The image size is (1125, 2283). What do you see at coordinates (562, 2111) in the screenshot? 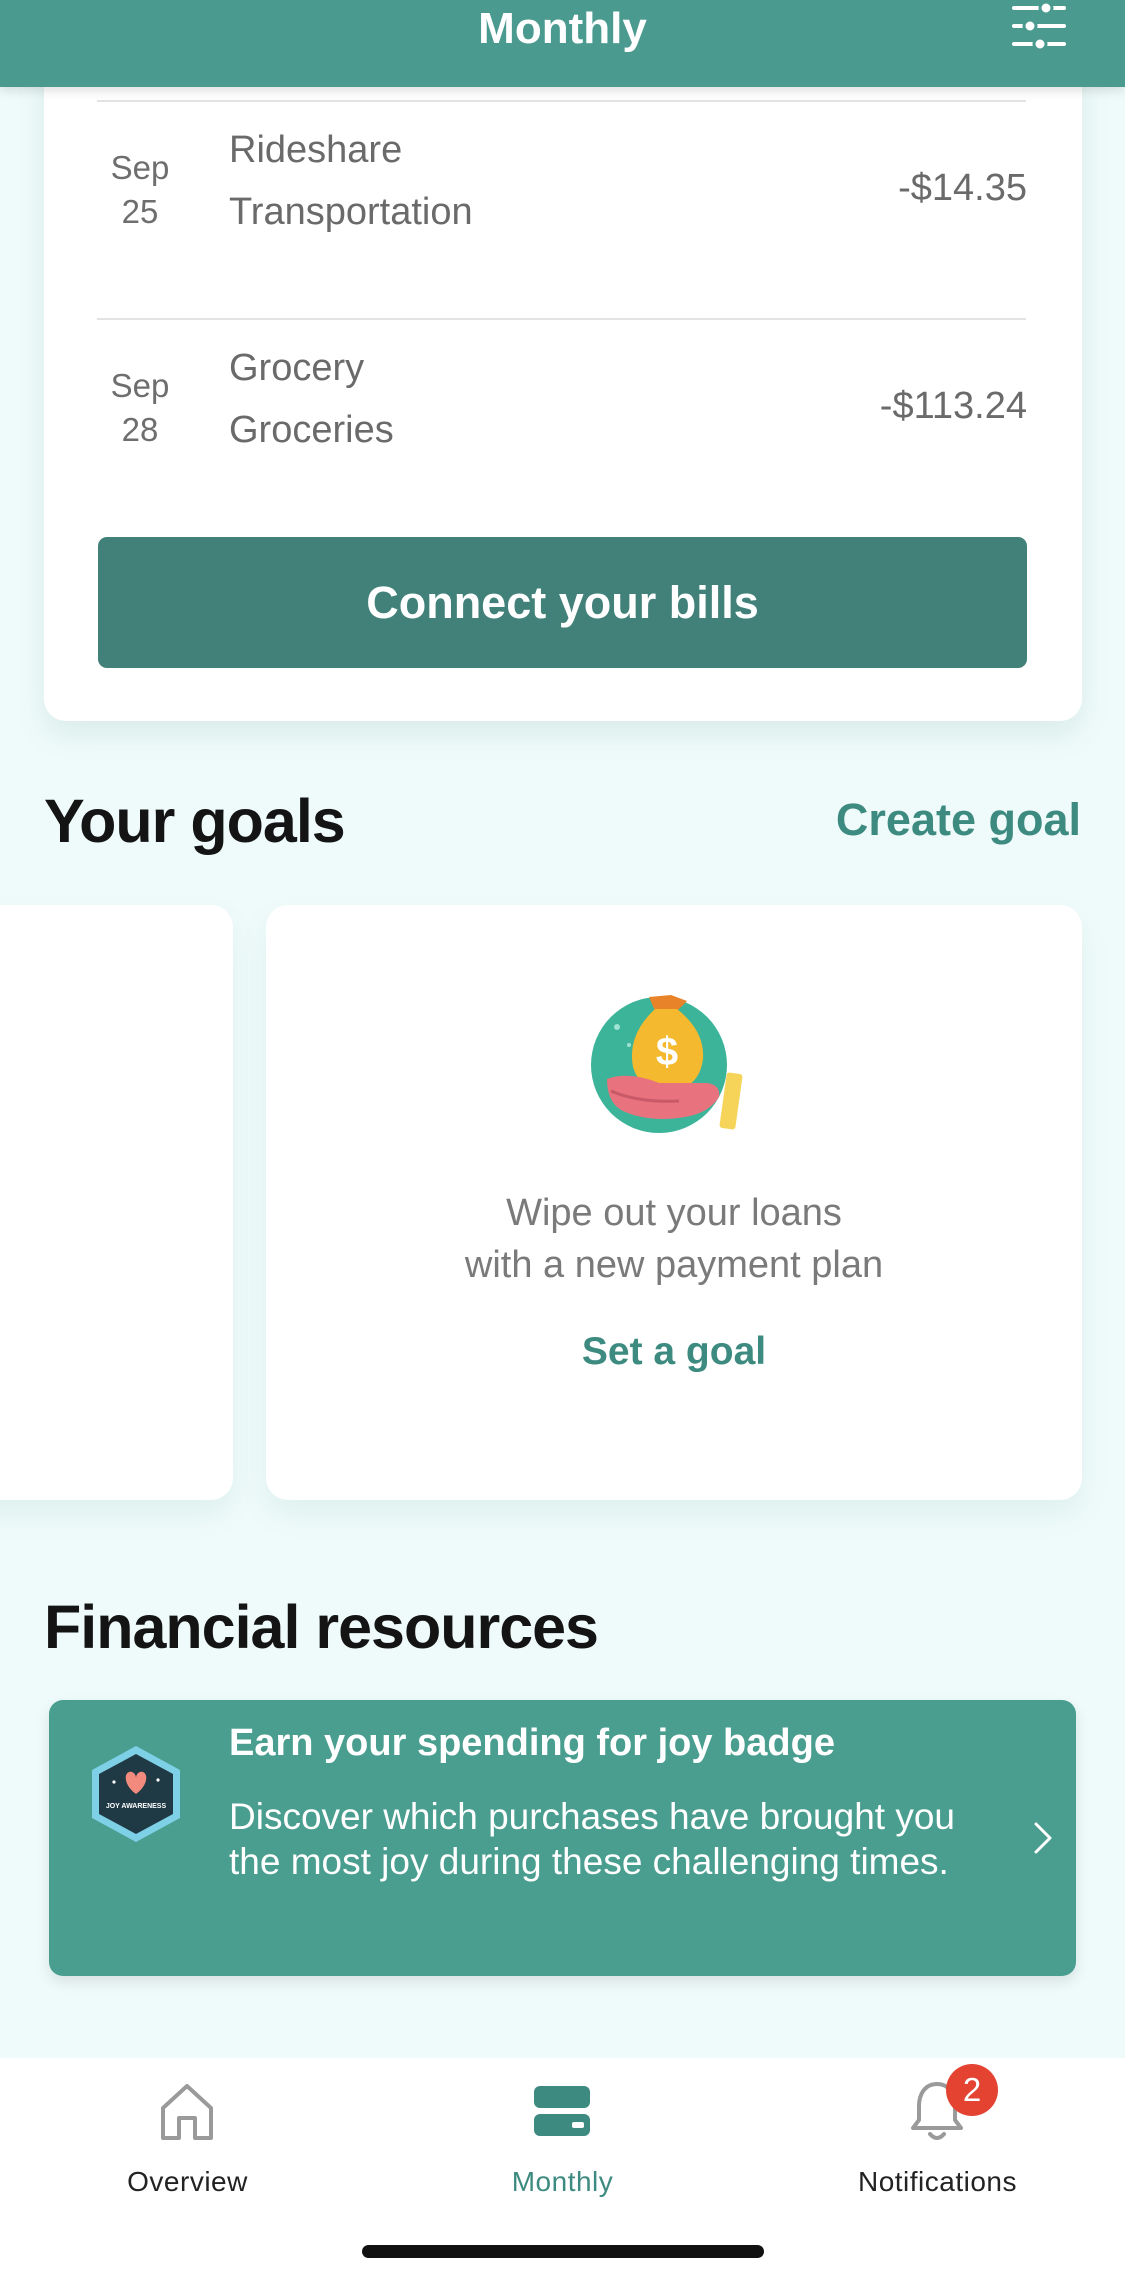
I see `monthly-icon` at bounding box center [562, 2111].